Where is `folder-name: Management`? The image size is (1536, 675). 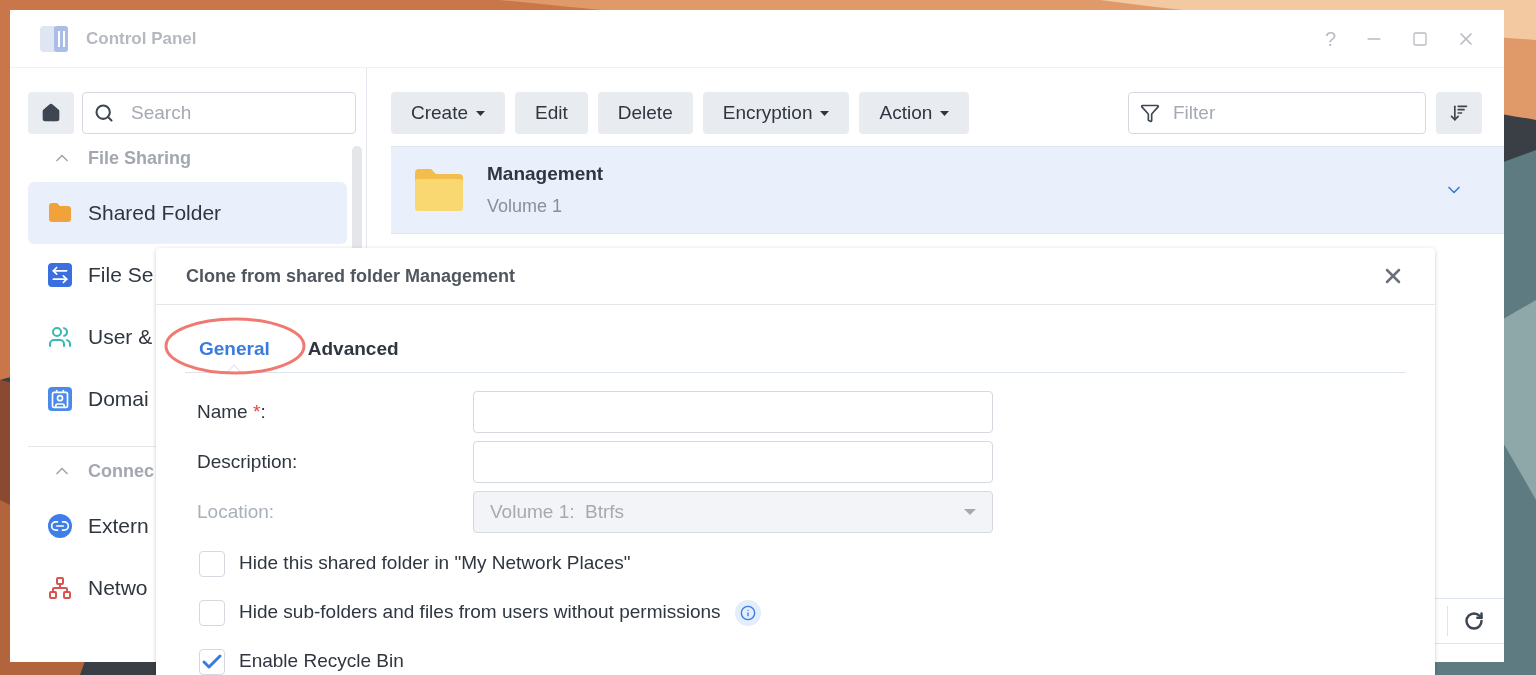
folder-name: Management is located at coordinates (545, 174).